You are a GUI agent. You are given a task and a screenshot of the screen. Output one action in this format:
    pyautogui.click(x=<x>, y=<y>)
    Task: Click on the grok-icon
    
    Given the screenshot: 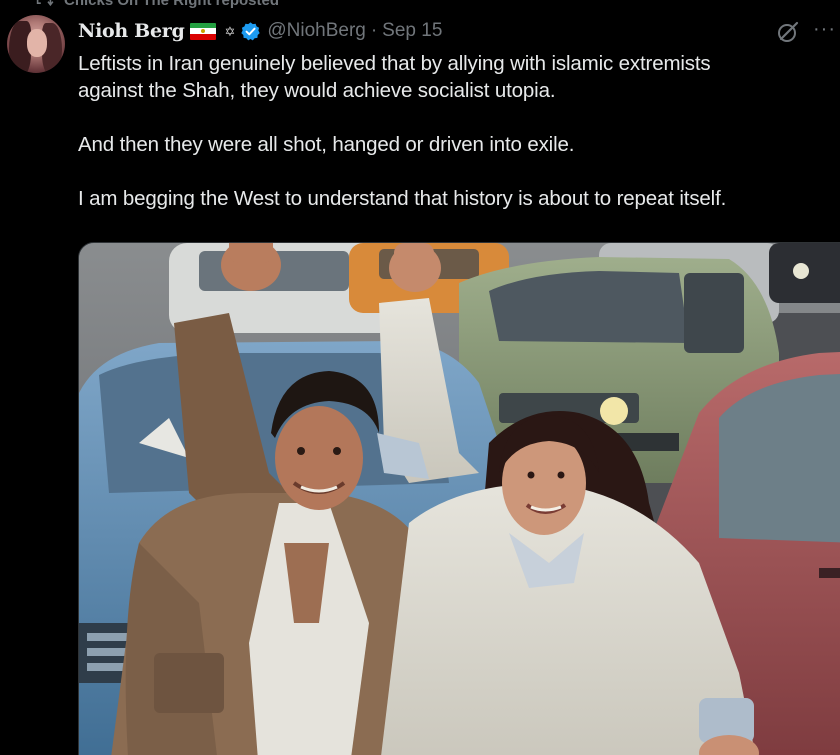 What is the action you would take?
    pyautogui.click(x=788, y=32)
    